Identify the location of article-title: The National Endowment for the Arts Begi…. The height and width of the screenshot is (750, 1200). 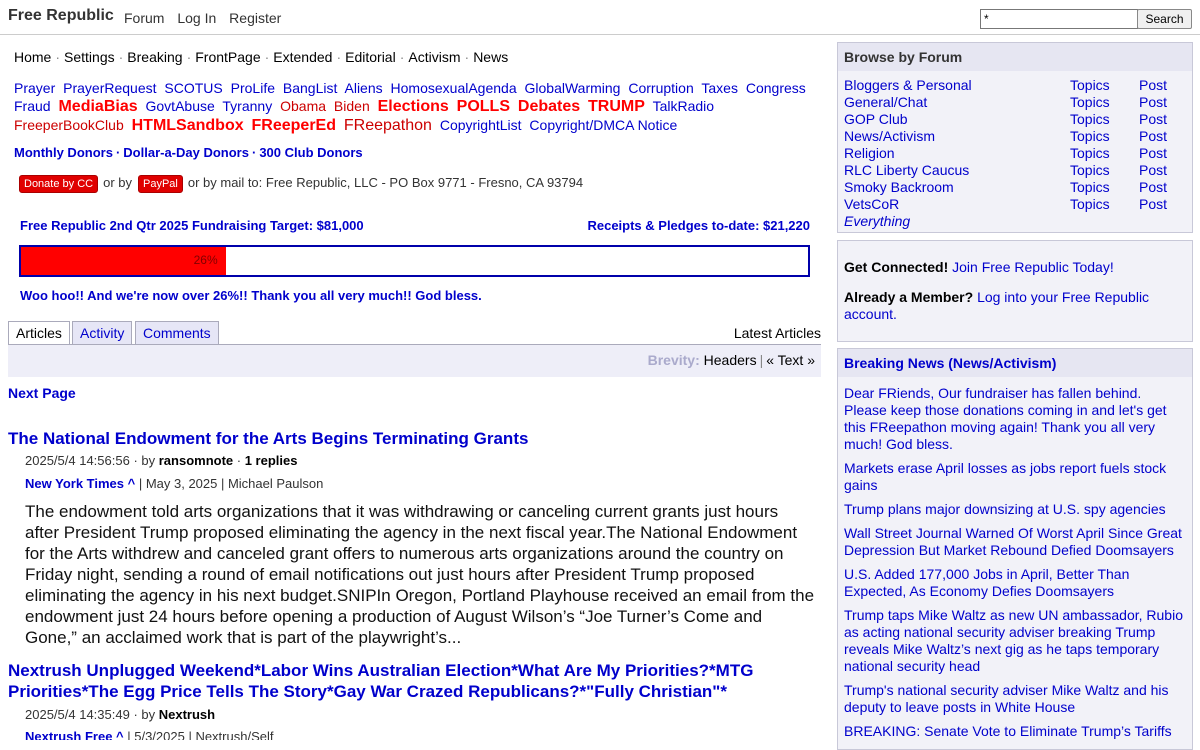
(408, 438).